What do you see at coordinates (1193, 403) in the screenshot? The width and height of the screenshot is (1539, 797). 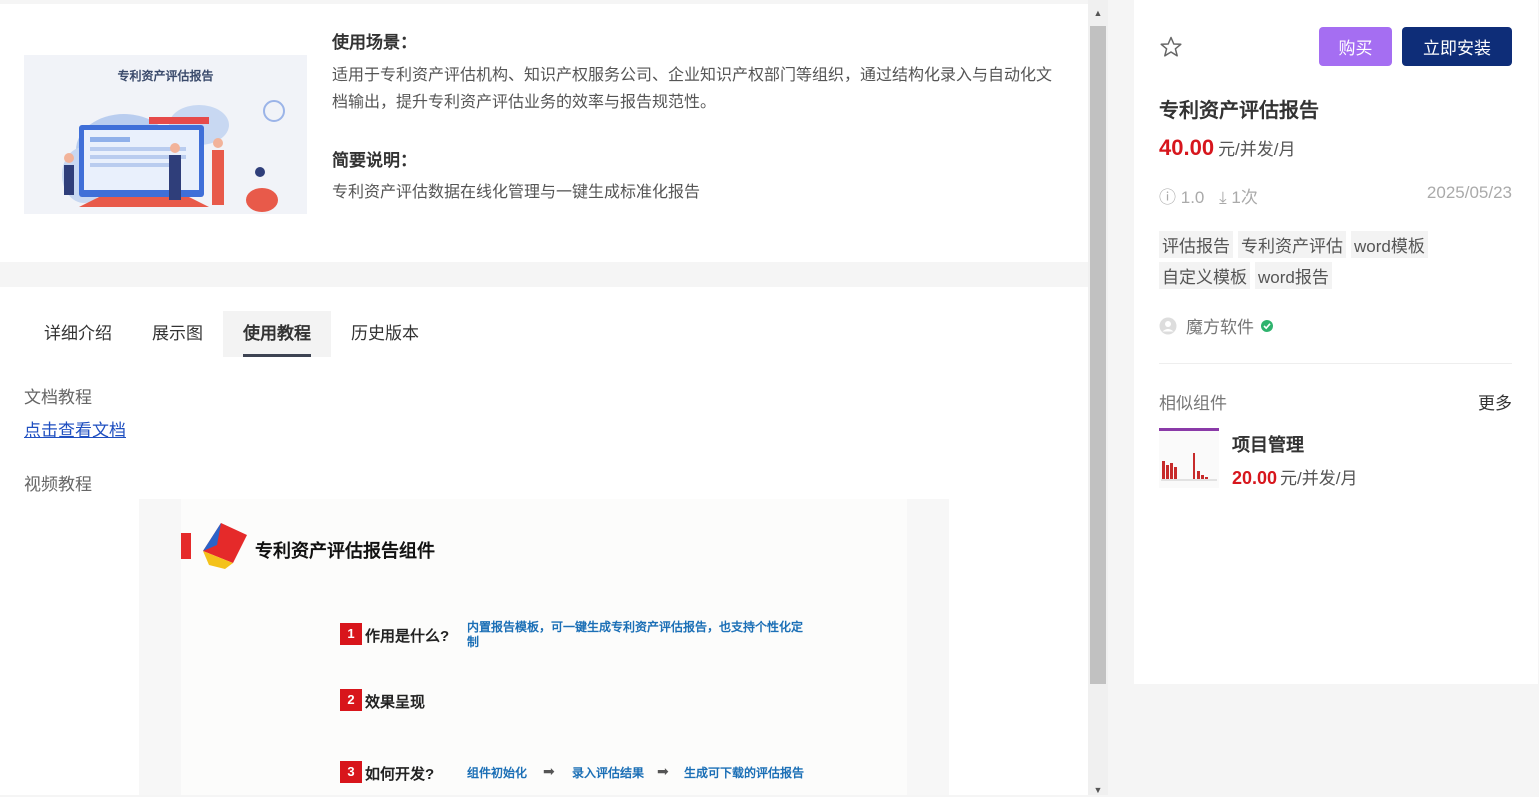 I see `similar-components-title: 相似组件` at bounding box center [1193, 403].